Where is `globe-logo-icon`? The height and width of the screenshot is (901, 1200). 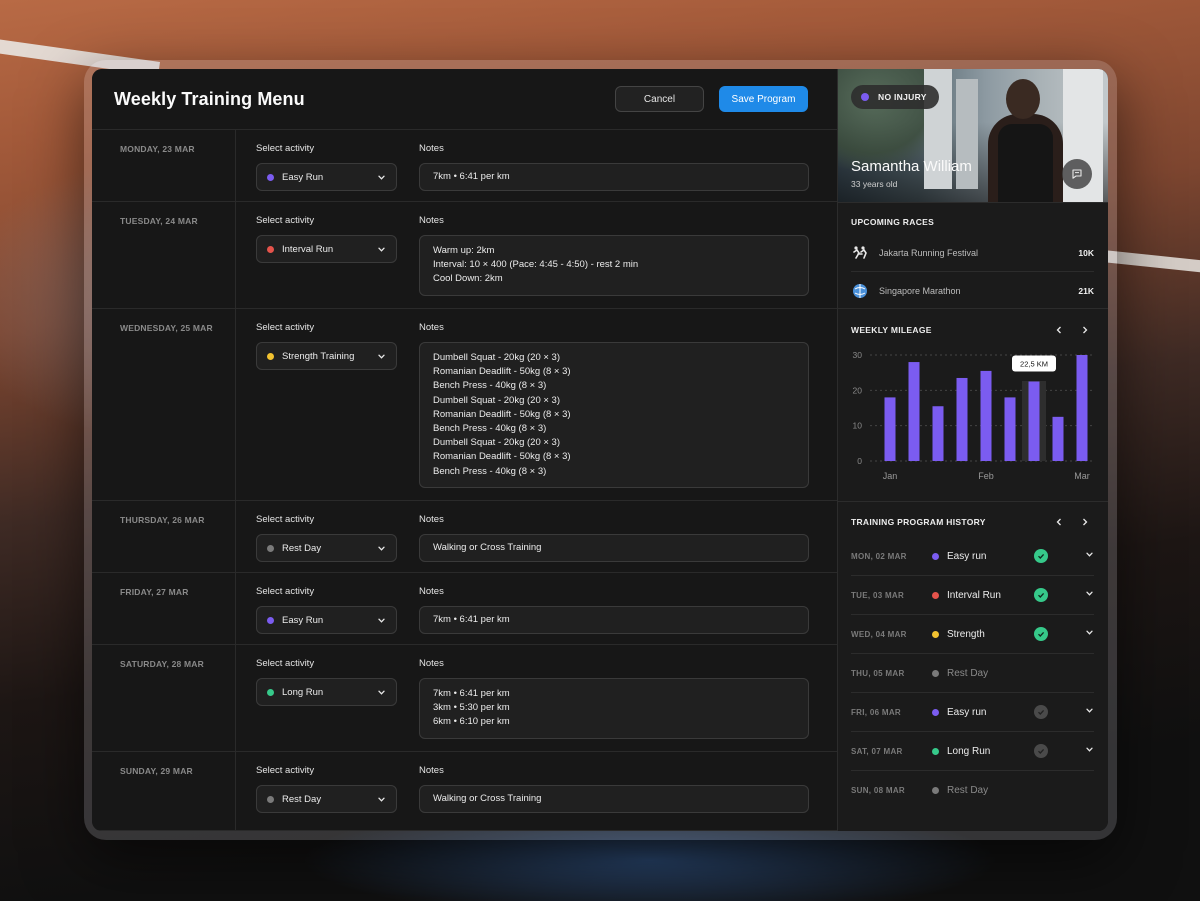
globe-logo-icon is located at coordinates (860, 291).